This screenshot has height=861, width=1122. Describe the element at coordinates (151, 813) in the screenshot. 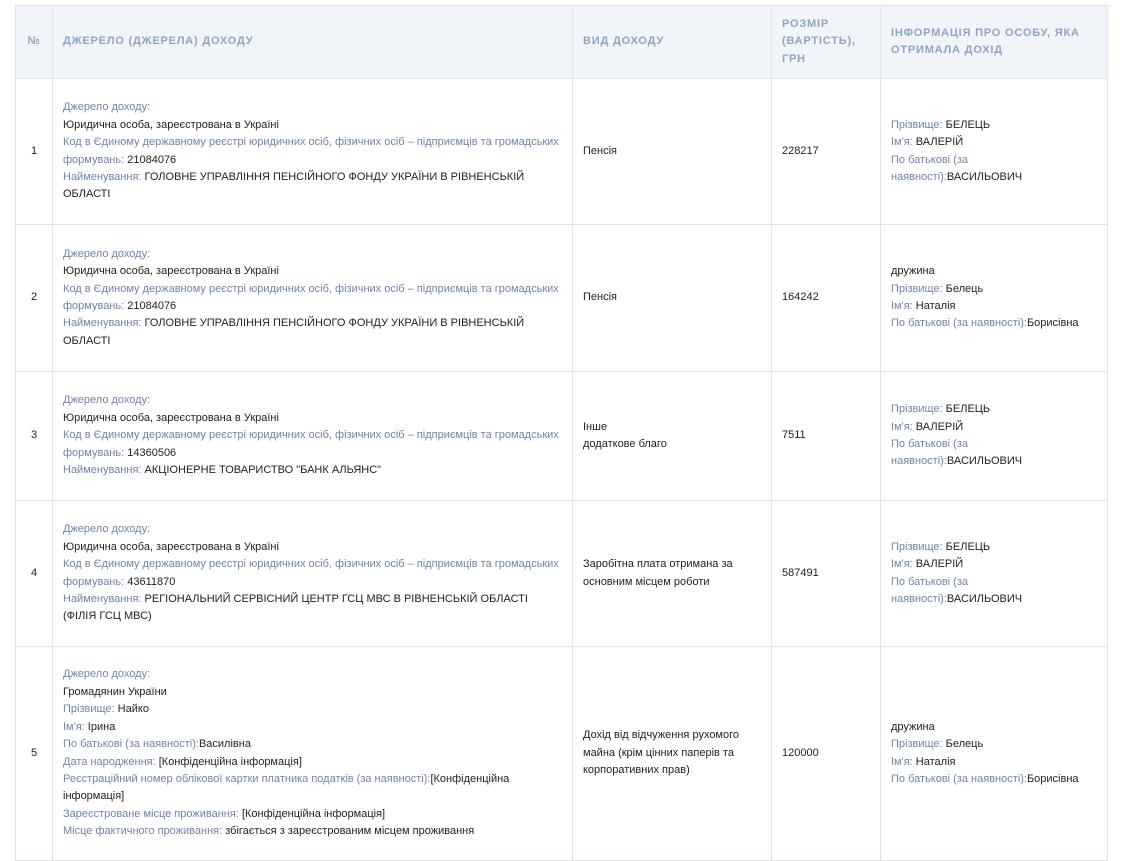

I see `regaddress-label: Зареєстроване місце проживання:` at that location.